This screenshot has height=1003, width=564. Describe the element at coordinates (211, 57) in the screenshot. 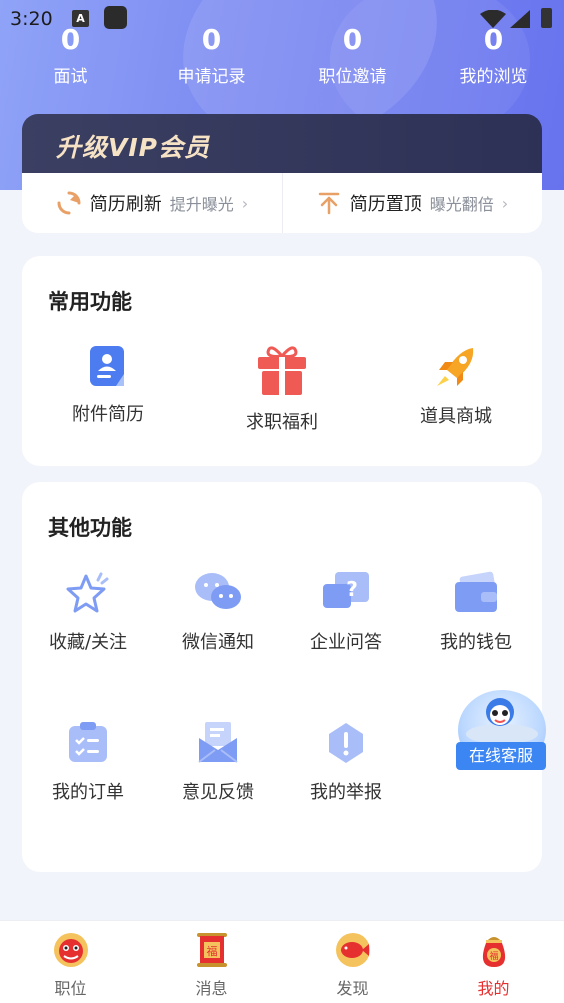

I see `stat-applications: 0 申请记录` at that location.